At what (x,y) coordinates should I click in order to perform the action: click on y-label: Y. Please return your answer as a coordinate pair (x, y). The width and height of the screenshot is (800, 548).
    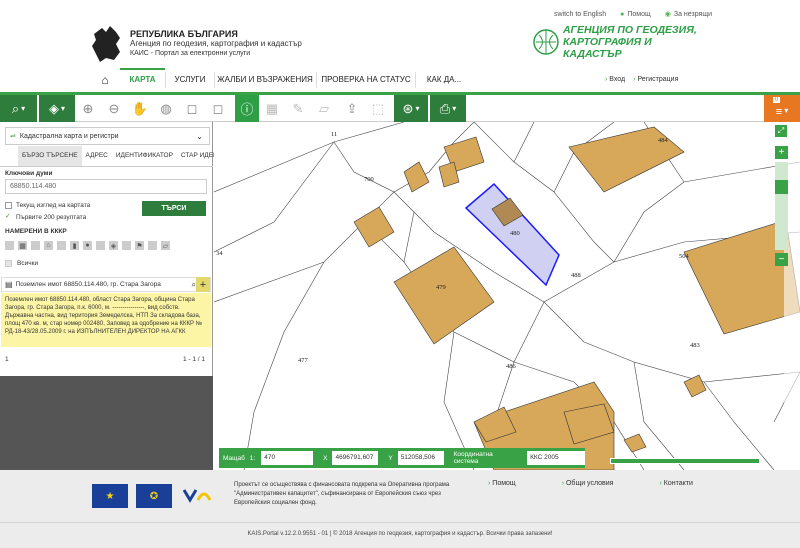
    Looking at the image, I should click on (390, 458).